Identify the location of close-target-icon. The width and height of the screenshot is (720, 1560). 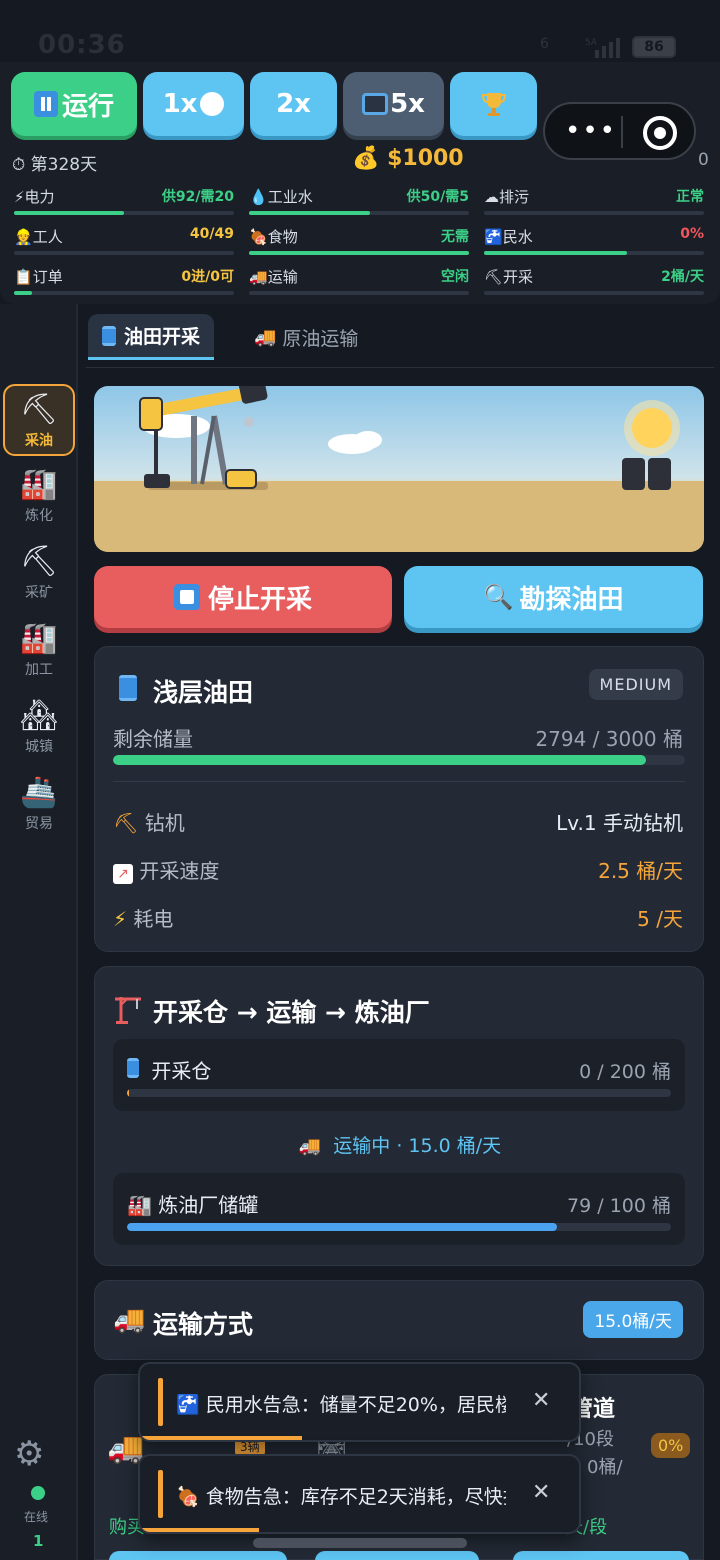
(660, 133).